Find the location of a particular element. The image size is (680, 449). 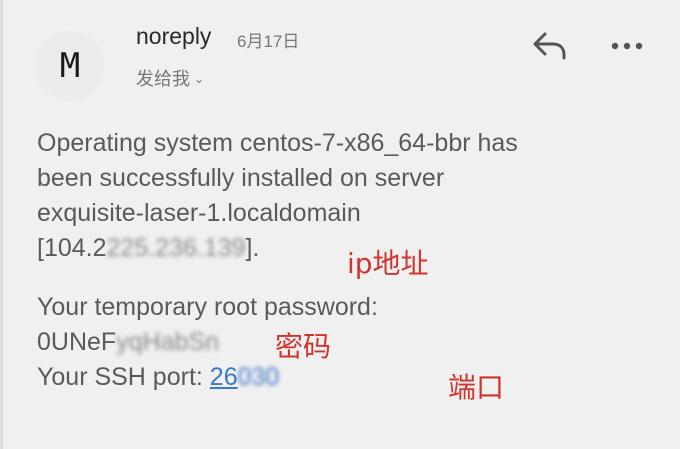

body-line-3: exquisite-laser-1.localdomain is located at coordinates (199, 213).